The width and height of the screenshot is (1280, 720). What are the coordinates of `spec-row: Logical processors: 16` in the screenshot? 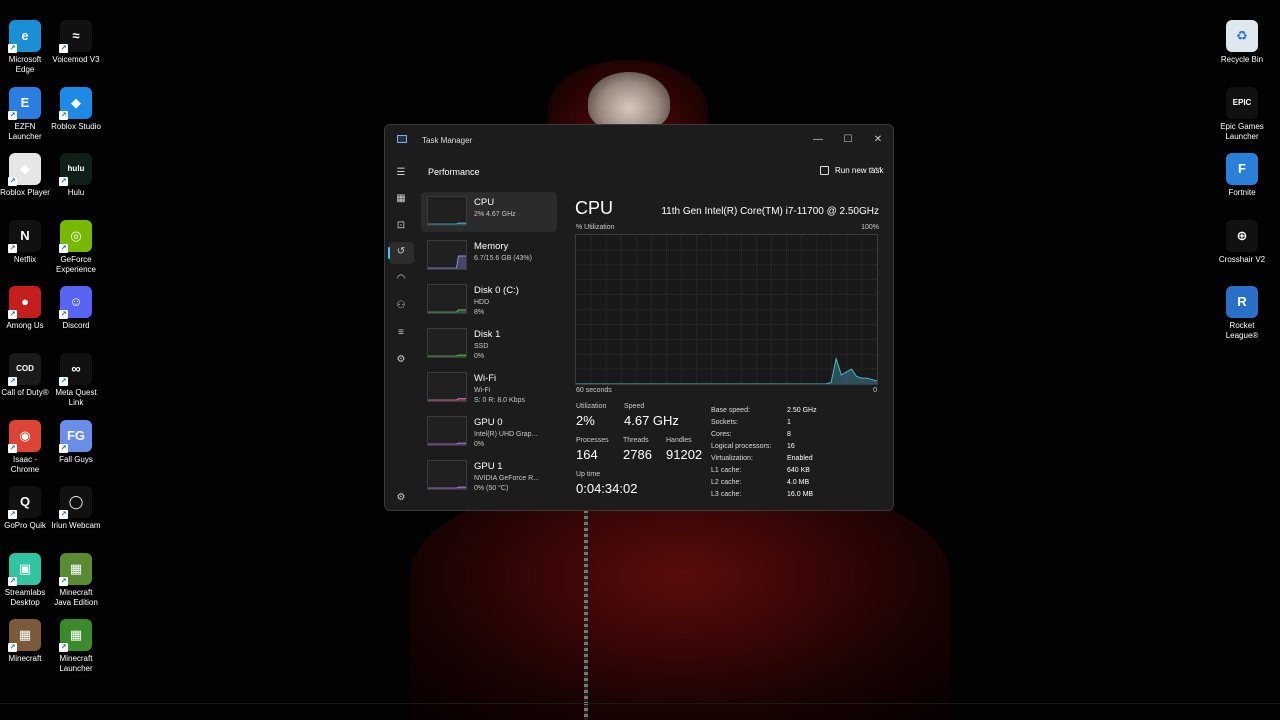 It's located at (753, 446).